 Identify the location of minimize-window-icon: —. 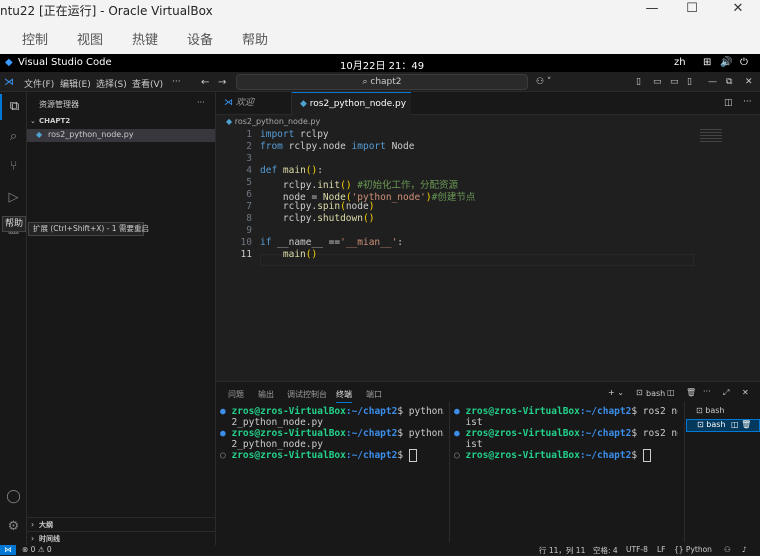
(712, 82).